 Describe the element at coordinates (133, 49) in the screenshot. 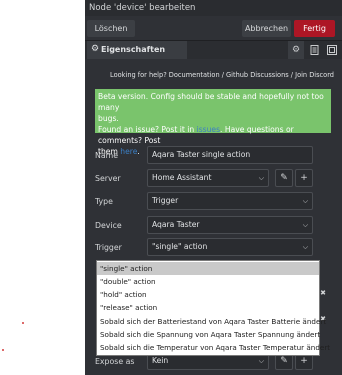

I see `tab-properties-label: Eigenschaften` at that location.